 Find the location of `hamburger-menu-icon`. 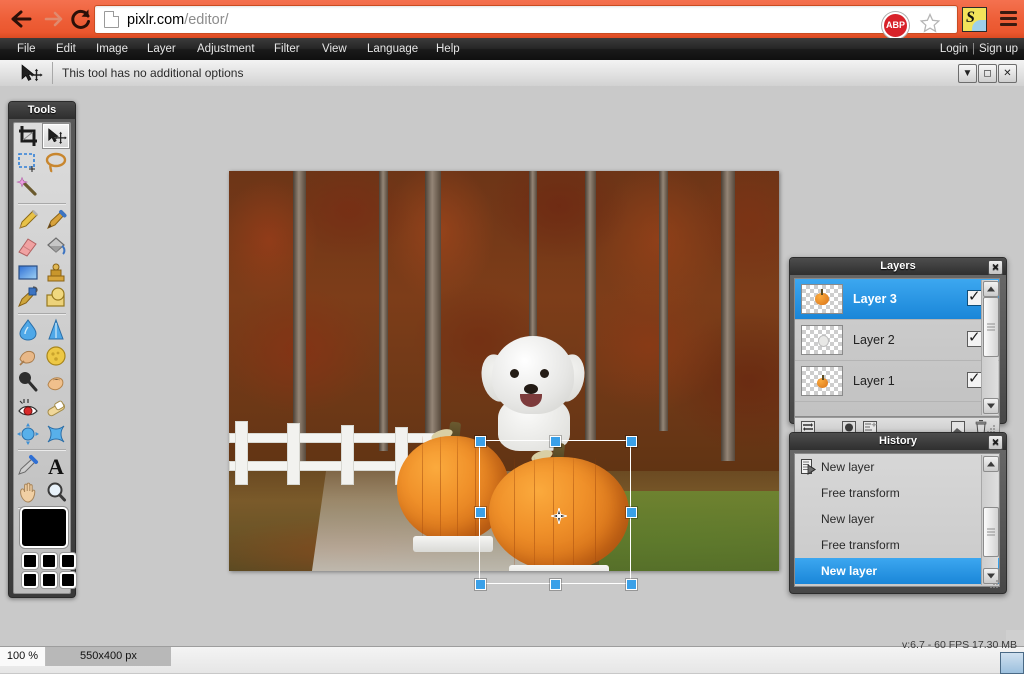

hamburger-menu-icon is located at coordinates (1008, 18).